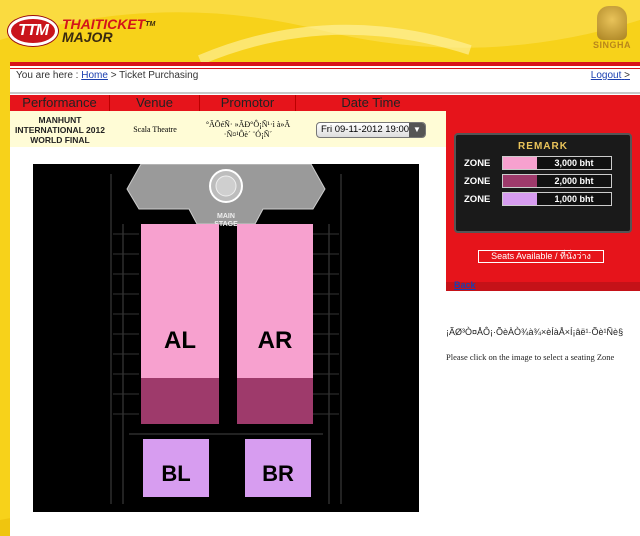 Image resolution: width=640 pixels, height=536 pixels. Describe the element at coordinates (87, 37) in the screenshot. I see `logo-name-line2: MAJOR` at that location.